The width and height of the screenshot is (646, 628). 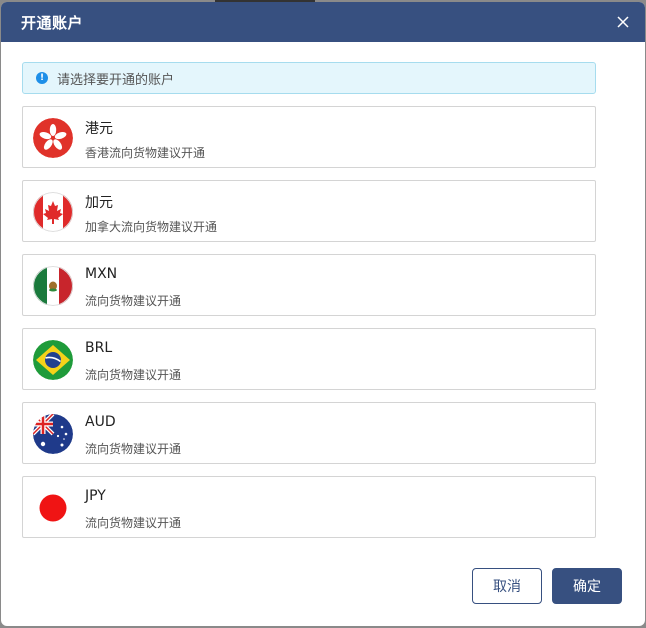 What do you see at coordinates (53, 212) in the screenshot?
I see `canada-flag-icon` at bounding box center [53, 212].